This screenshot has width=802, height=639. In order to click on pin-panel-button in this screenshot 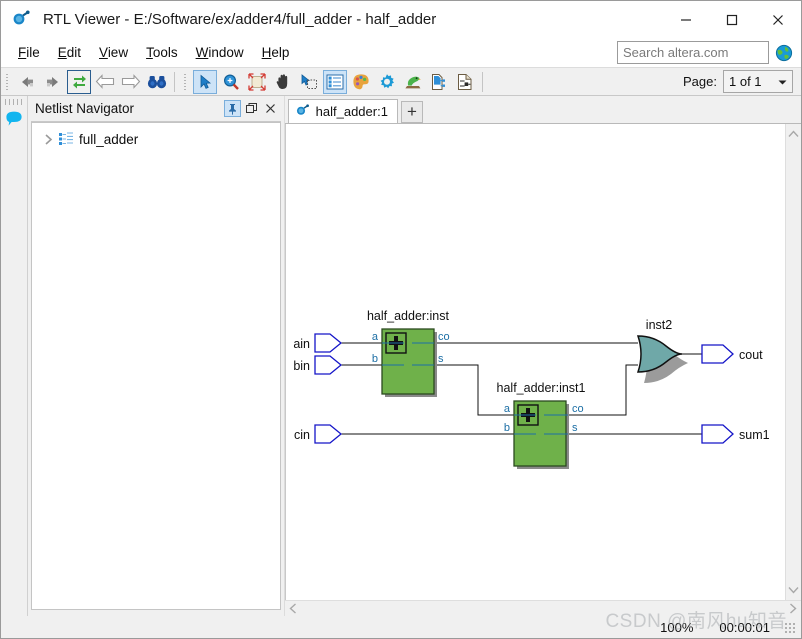, I will do `click(232, 108)`.